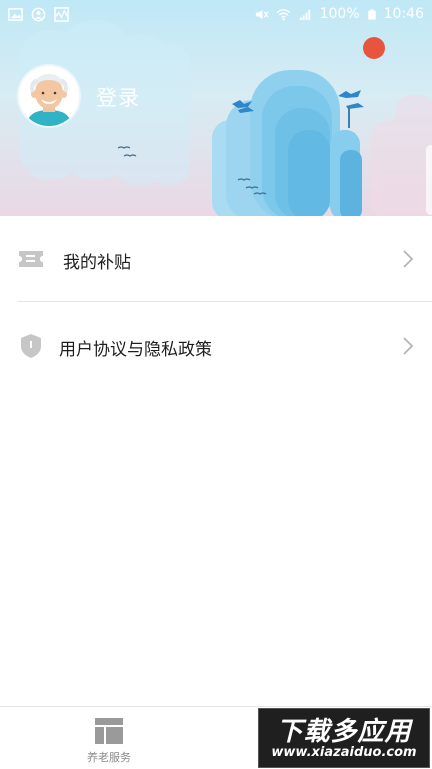  Describe the element at coordinates (135, 350) in the screenshot. I see `menu-item-label: 用户协议与隐私政策` at that location.